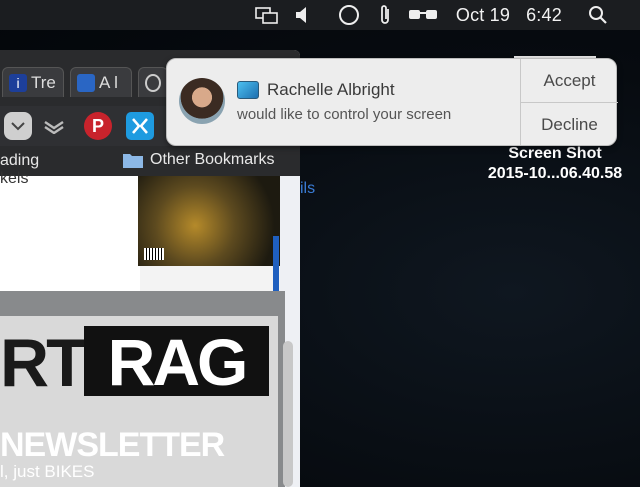 Image resolution: width=640 pixels, height=487 pixels. I want to click on menu-bar: Oct 19 6:42, so click(320, 15).